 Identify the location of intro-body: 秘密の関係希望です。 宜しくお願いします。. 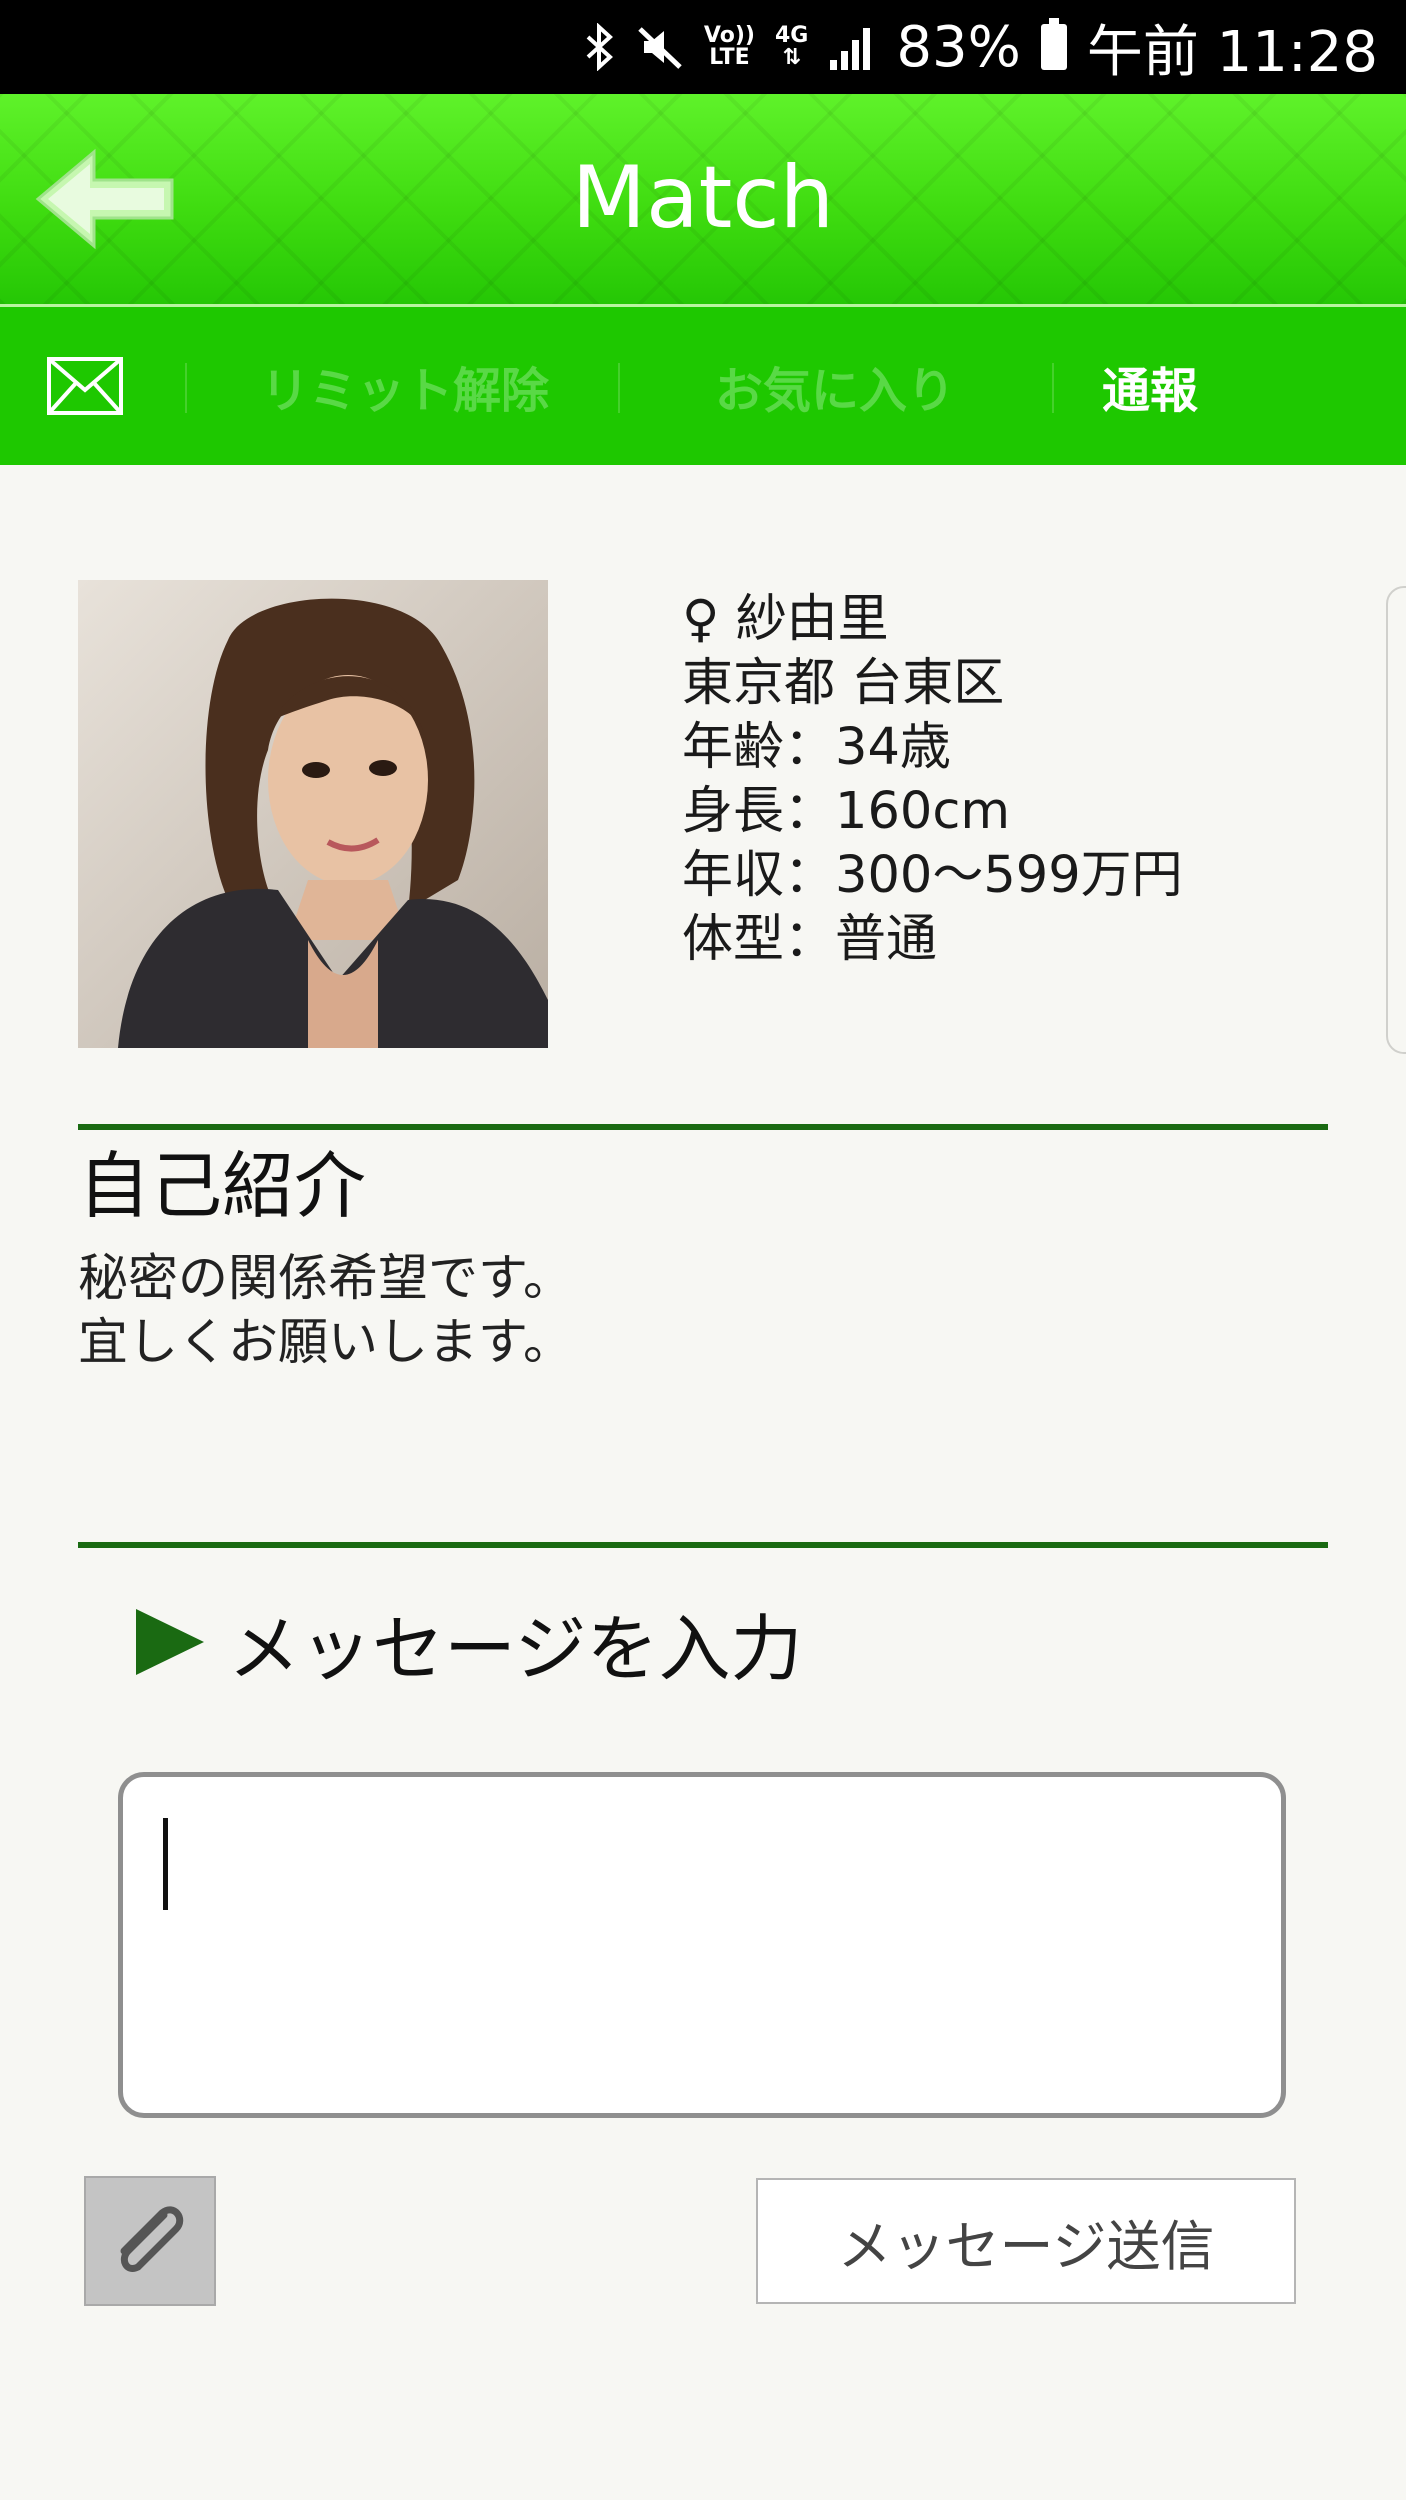
(325, 1310).